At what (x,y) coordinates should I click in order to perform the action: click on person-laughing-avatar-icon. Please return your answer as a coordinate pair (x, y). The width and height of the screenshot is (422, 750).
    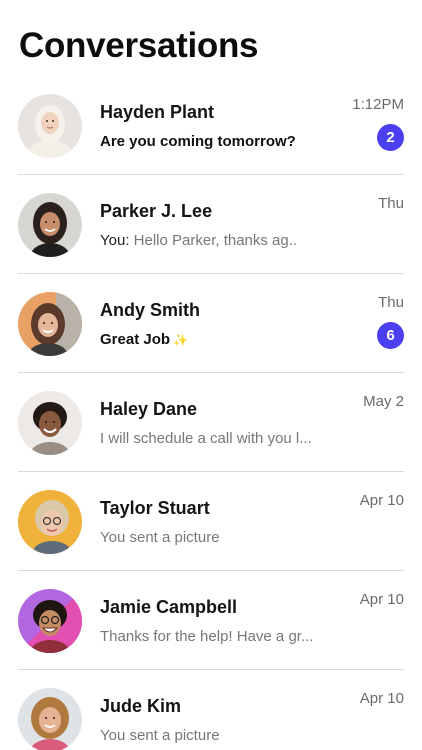
    Looking at the image, I should click on (50, 621).